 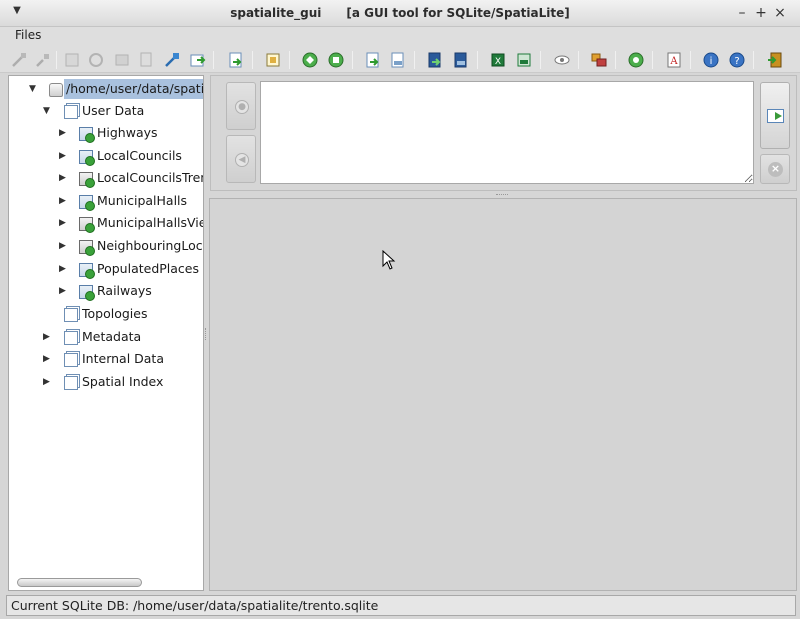 I want to click on tree-view-item: ▶ LocalCouncilsTrento, so click(x=106, y=178).